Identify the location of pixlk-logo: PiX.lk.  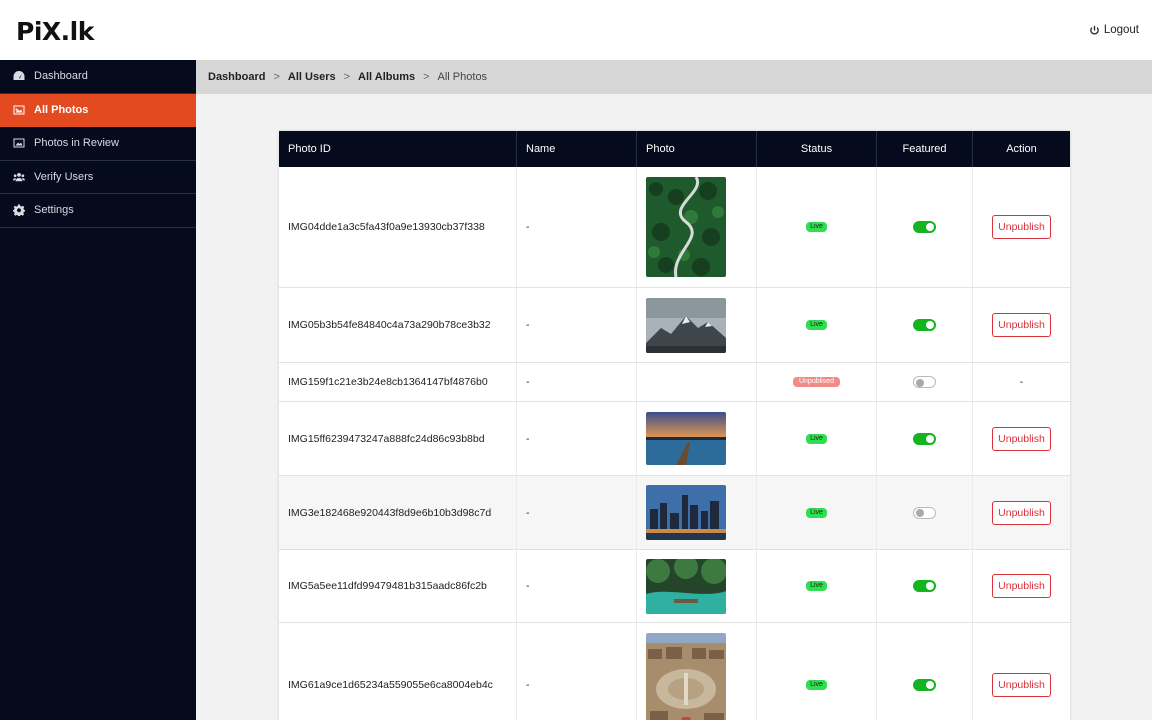
(55, 32).